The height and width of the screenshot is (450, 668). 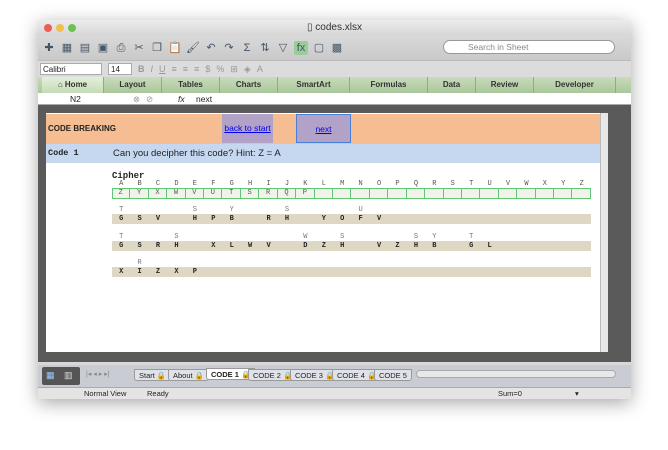 I want to click on align-right-icon: ≡, so click(x=196, y=69).